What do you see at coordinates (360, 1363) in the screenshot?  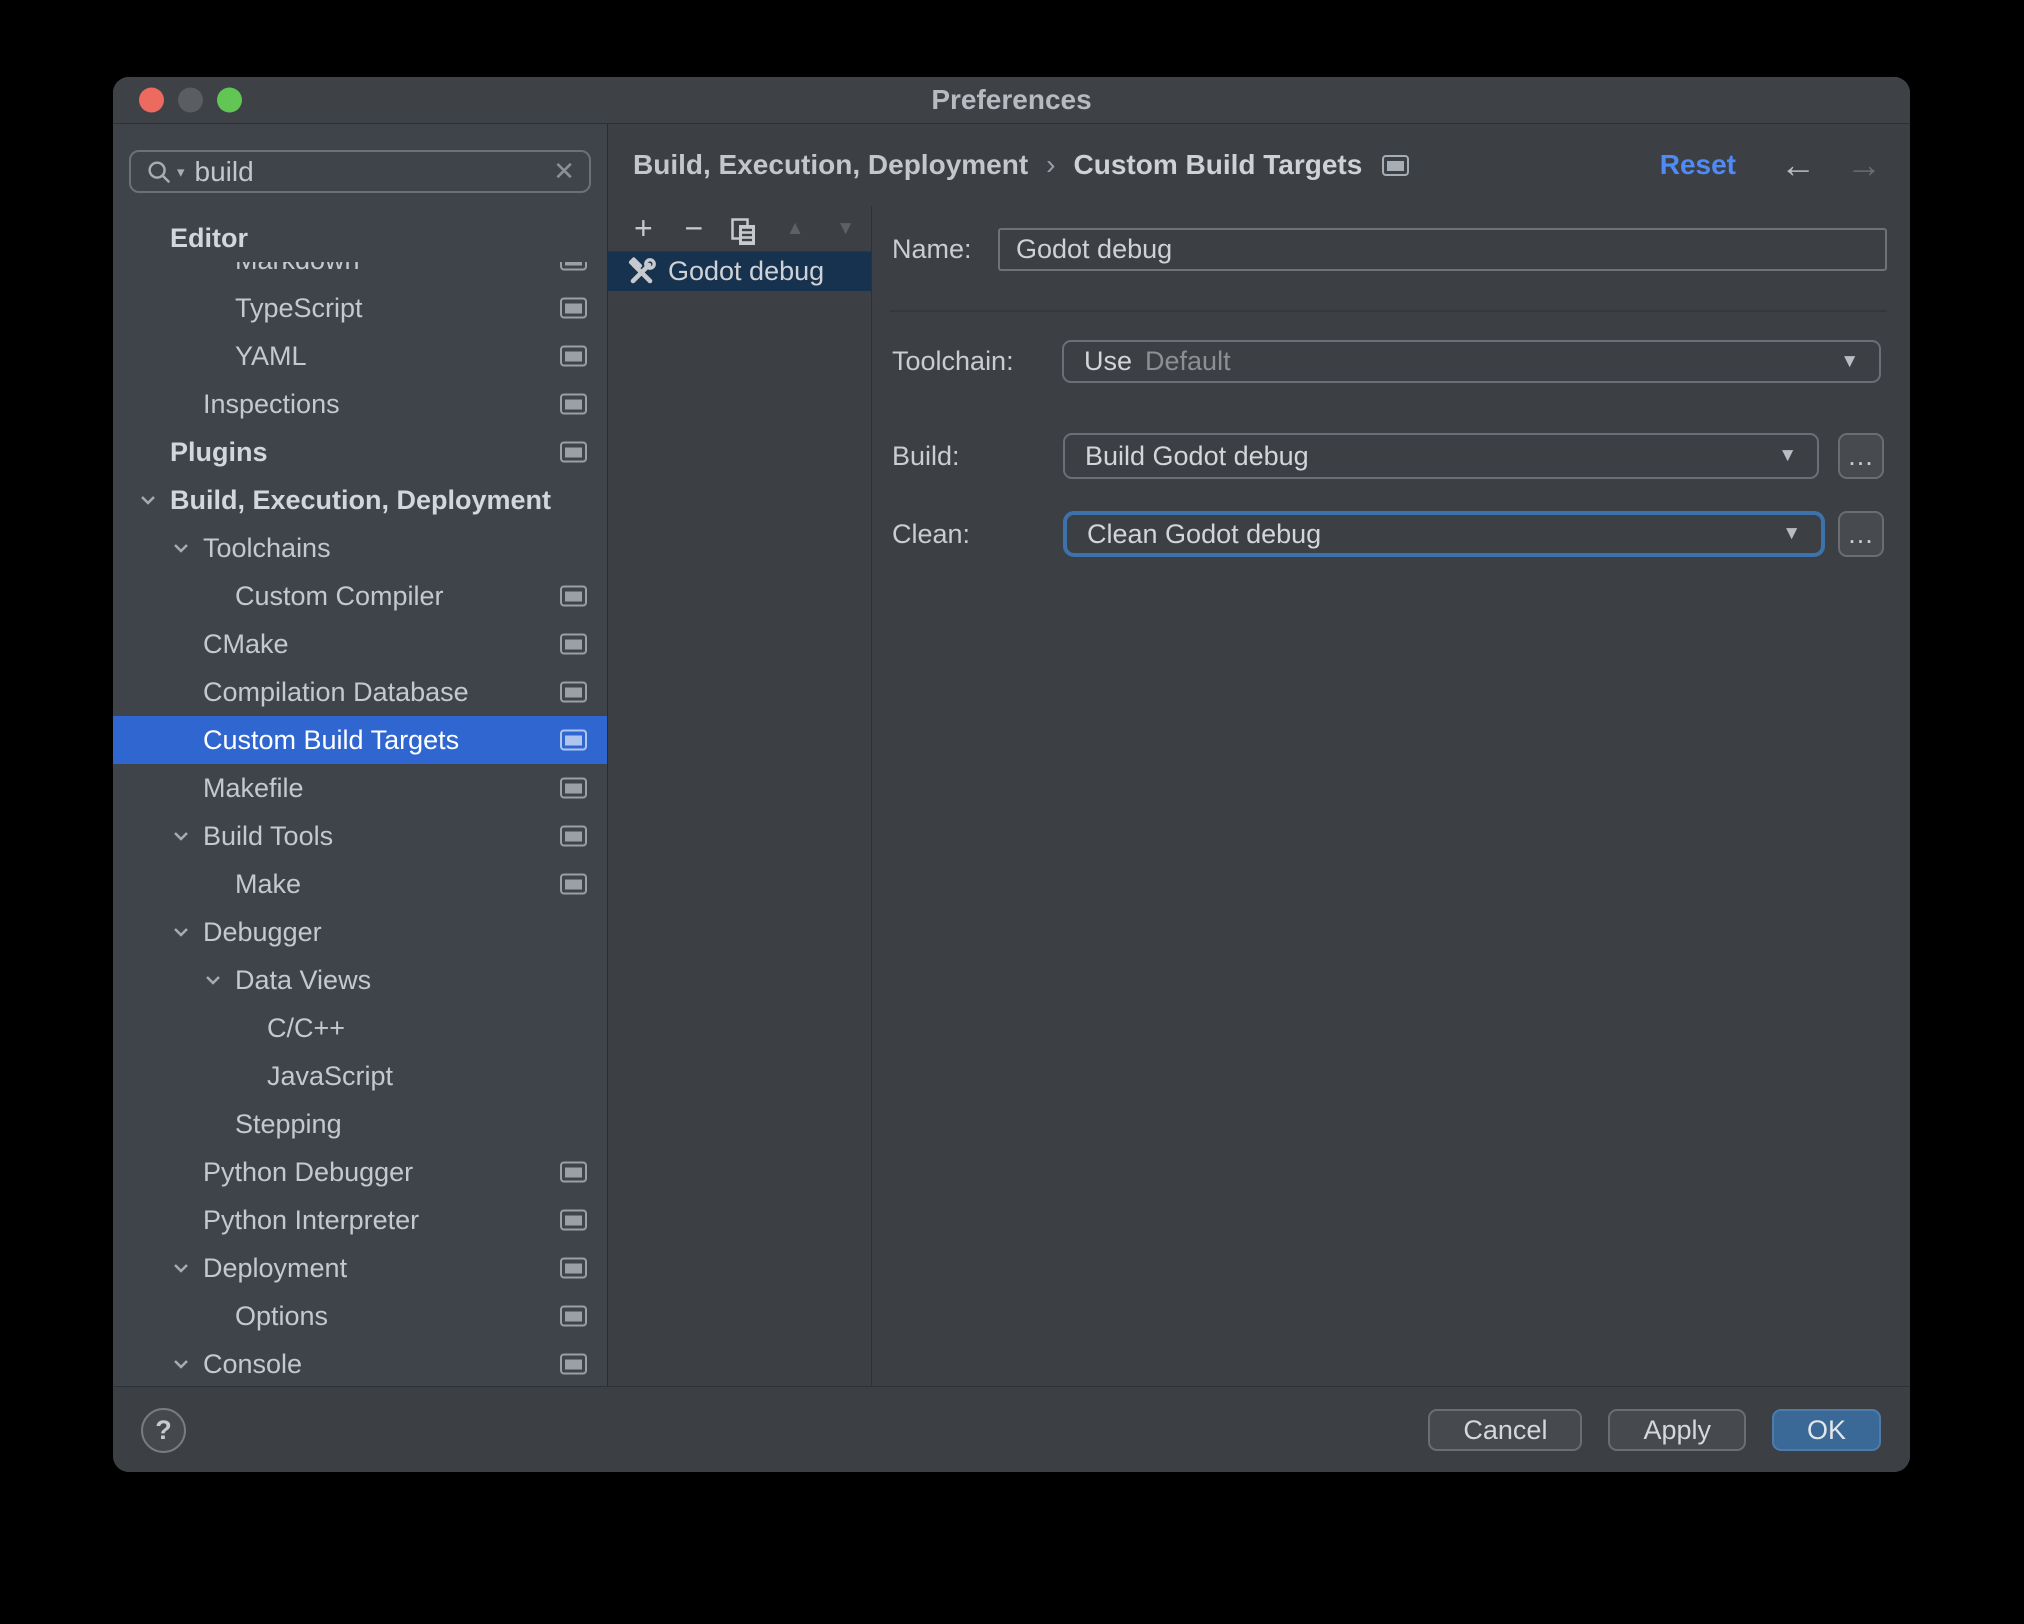 I see `sidebar-item-console: Console` at bounding box center [360, 1363].